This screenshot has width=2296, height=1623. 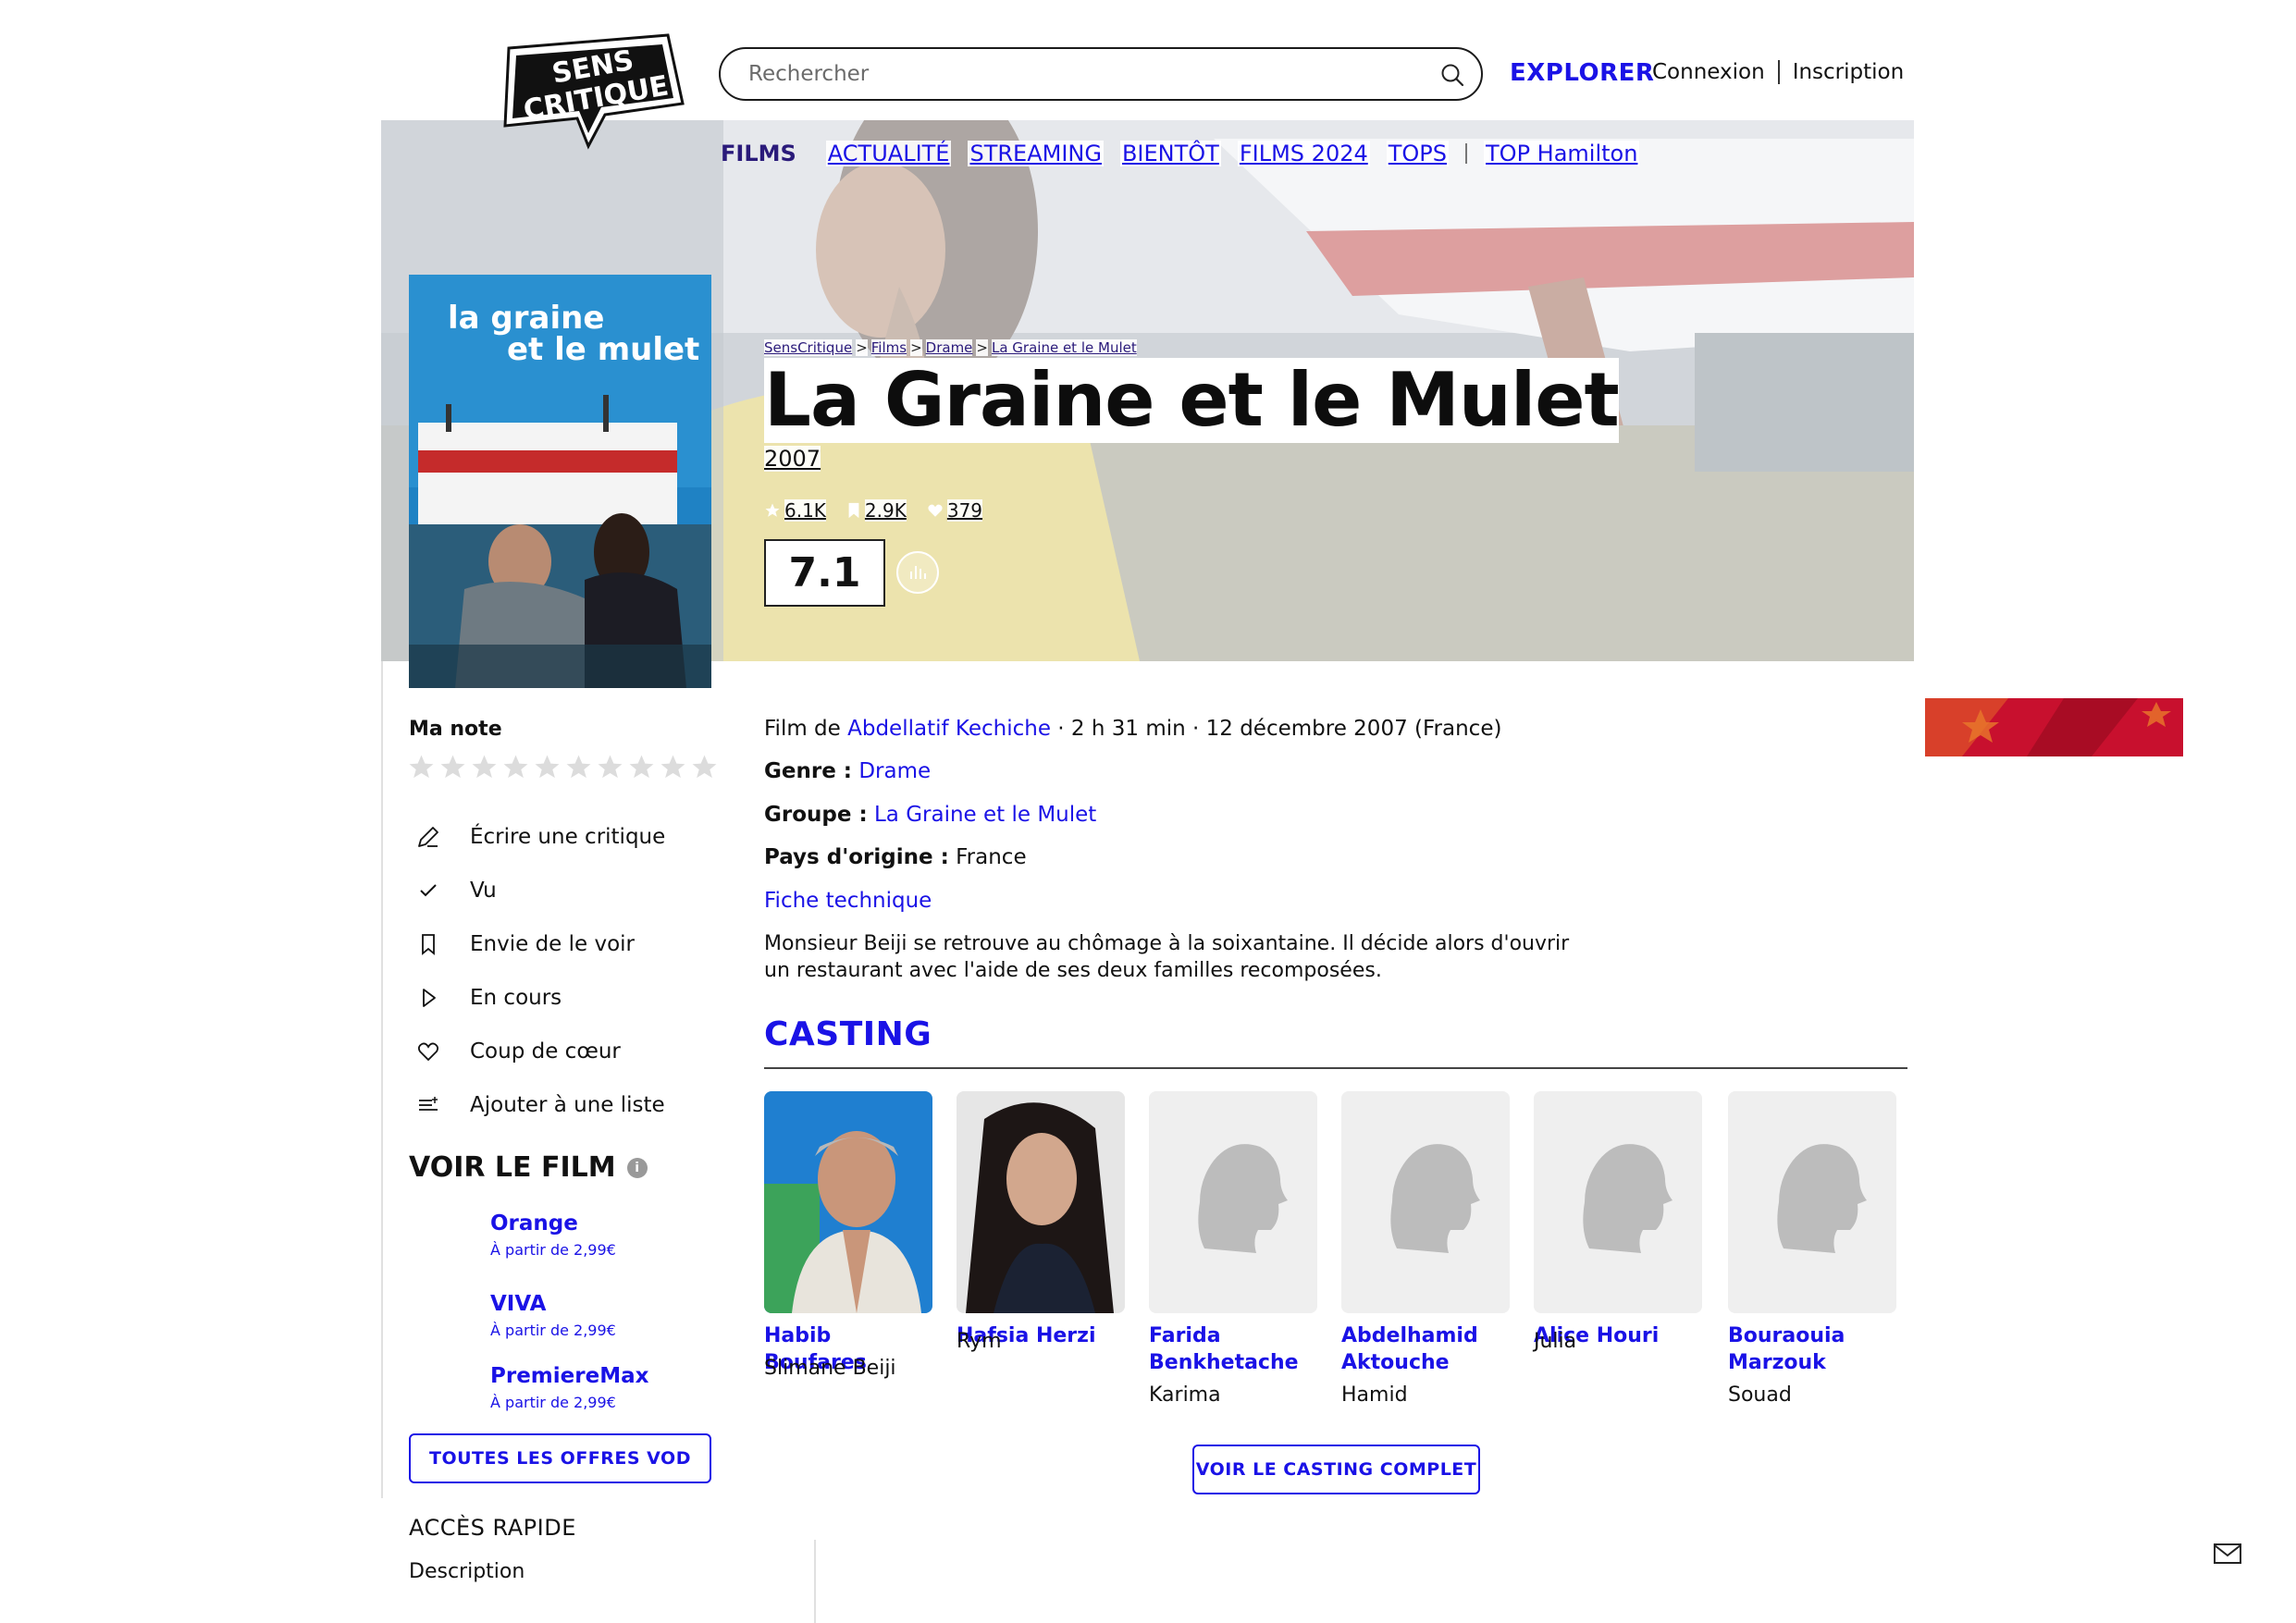 What do you see at coordinates (1233, 1349) in the screenshot?
I see `actor-name: Farida Benkhetache` at bounding box center [1233, 1349].